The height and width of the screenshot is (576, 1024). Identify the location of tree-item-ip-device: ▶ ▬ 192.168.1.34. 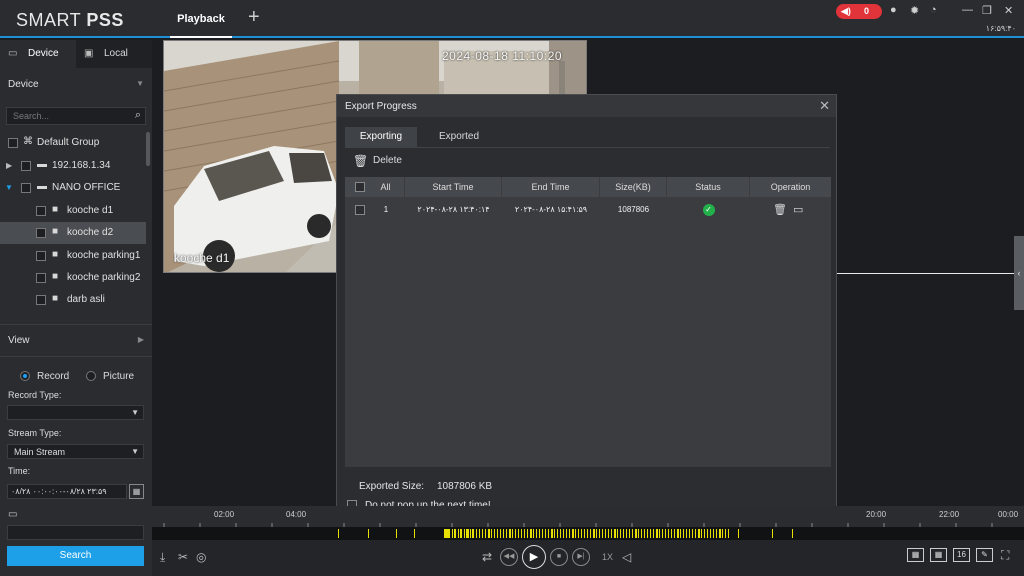
(73, 166).